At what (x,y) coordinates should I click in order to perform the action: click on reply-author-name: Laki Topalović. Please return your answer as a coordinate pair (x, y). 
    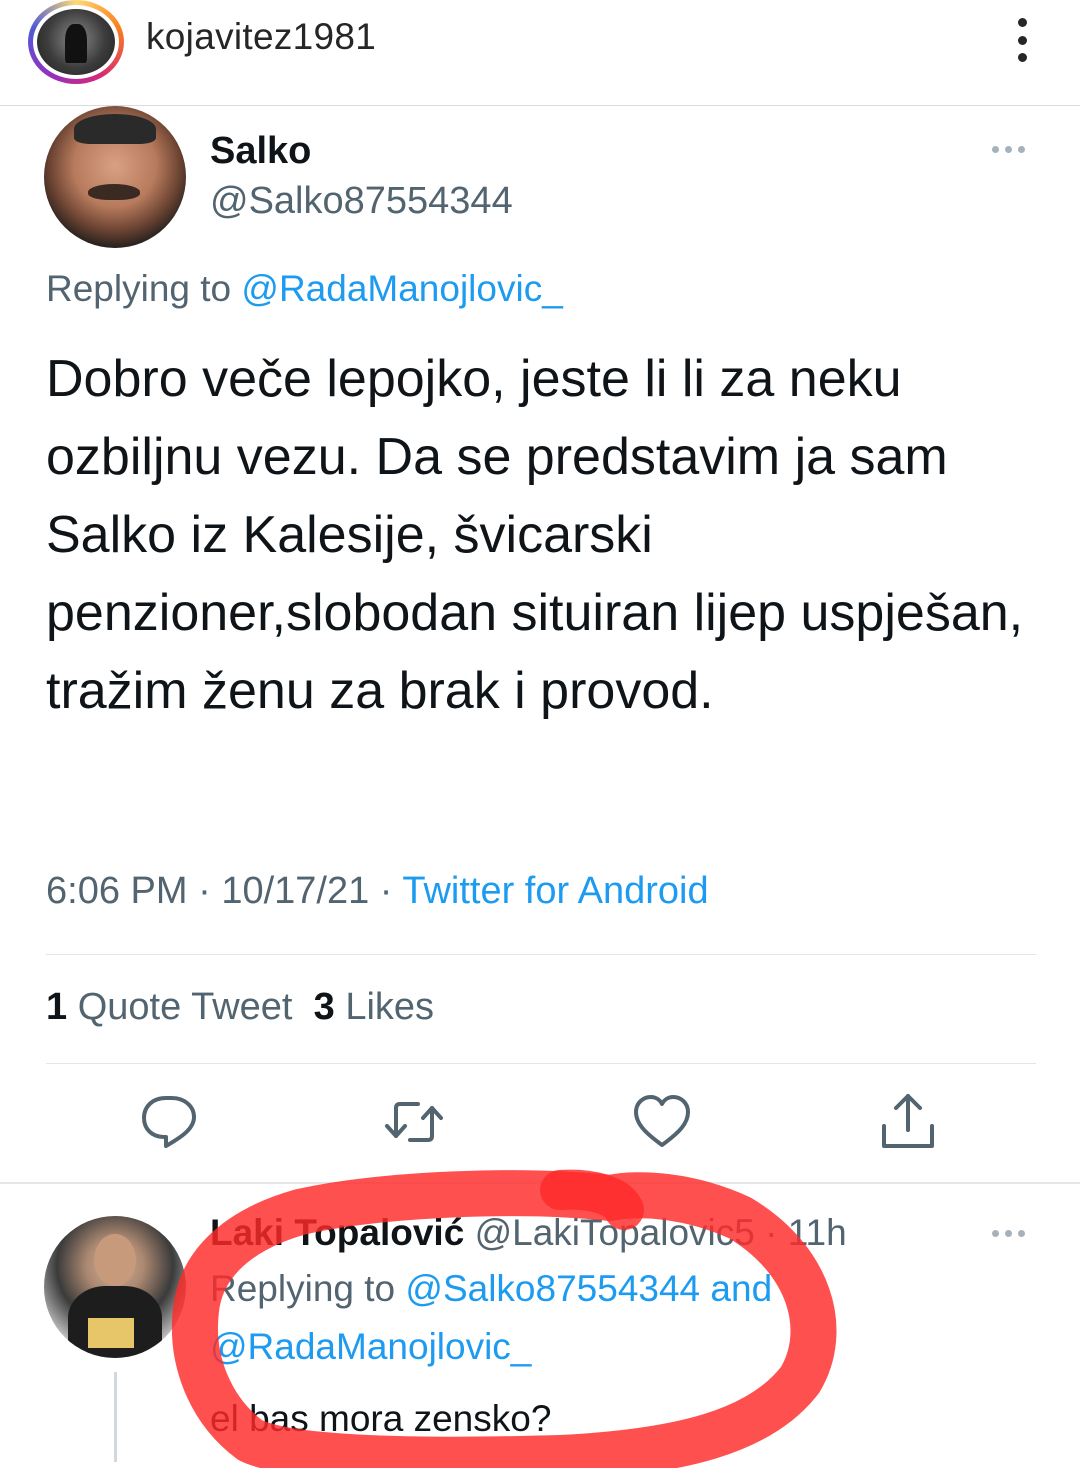
    Looking at the image, I should click on (337, 1232).